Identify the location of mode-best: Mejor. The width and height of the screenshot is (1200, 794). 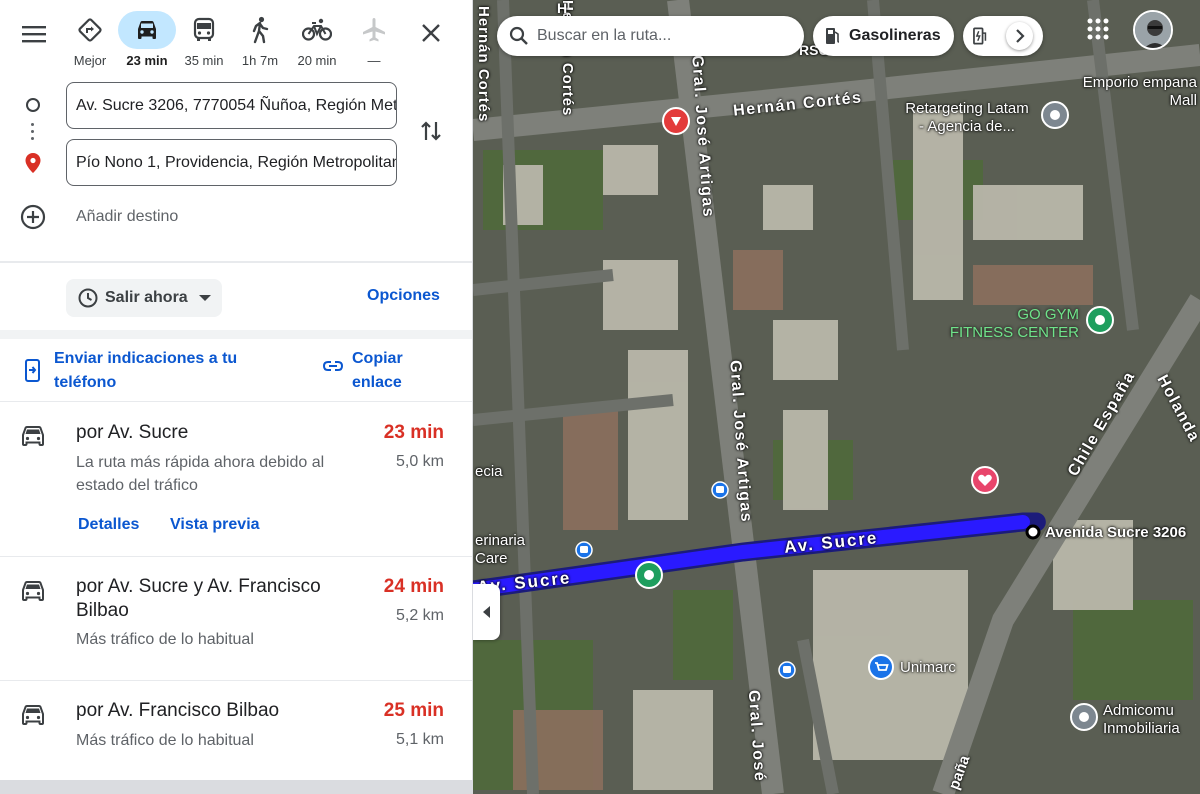
(90, 39).